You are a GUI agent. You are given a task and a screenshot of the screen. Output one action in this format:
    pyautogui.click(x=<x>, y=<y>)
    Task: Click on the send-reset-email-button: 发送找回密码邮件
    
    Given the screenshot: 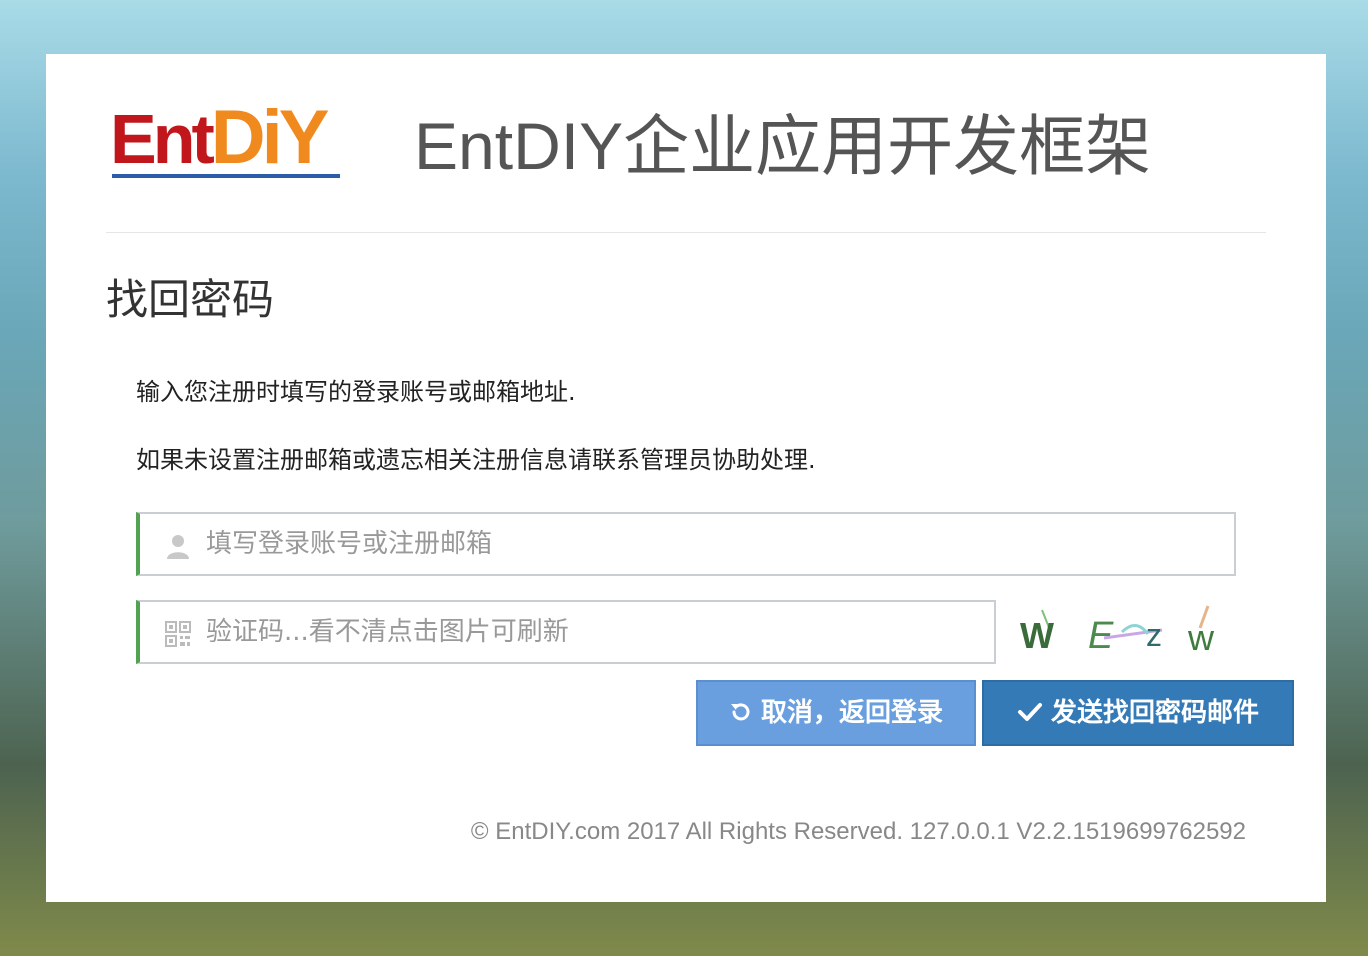 What is the action you would take?
    pyautogui.click(x=1138, y=713)
    